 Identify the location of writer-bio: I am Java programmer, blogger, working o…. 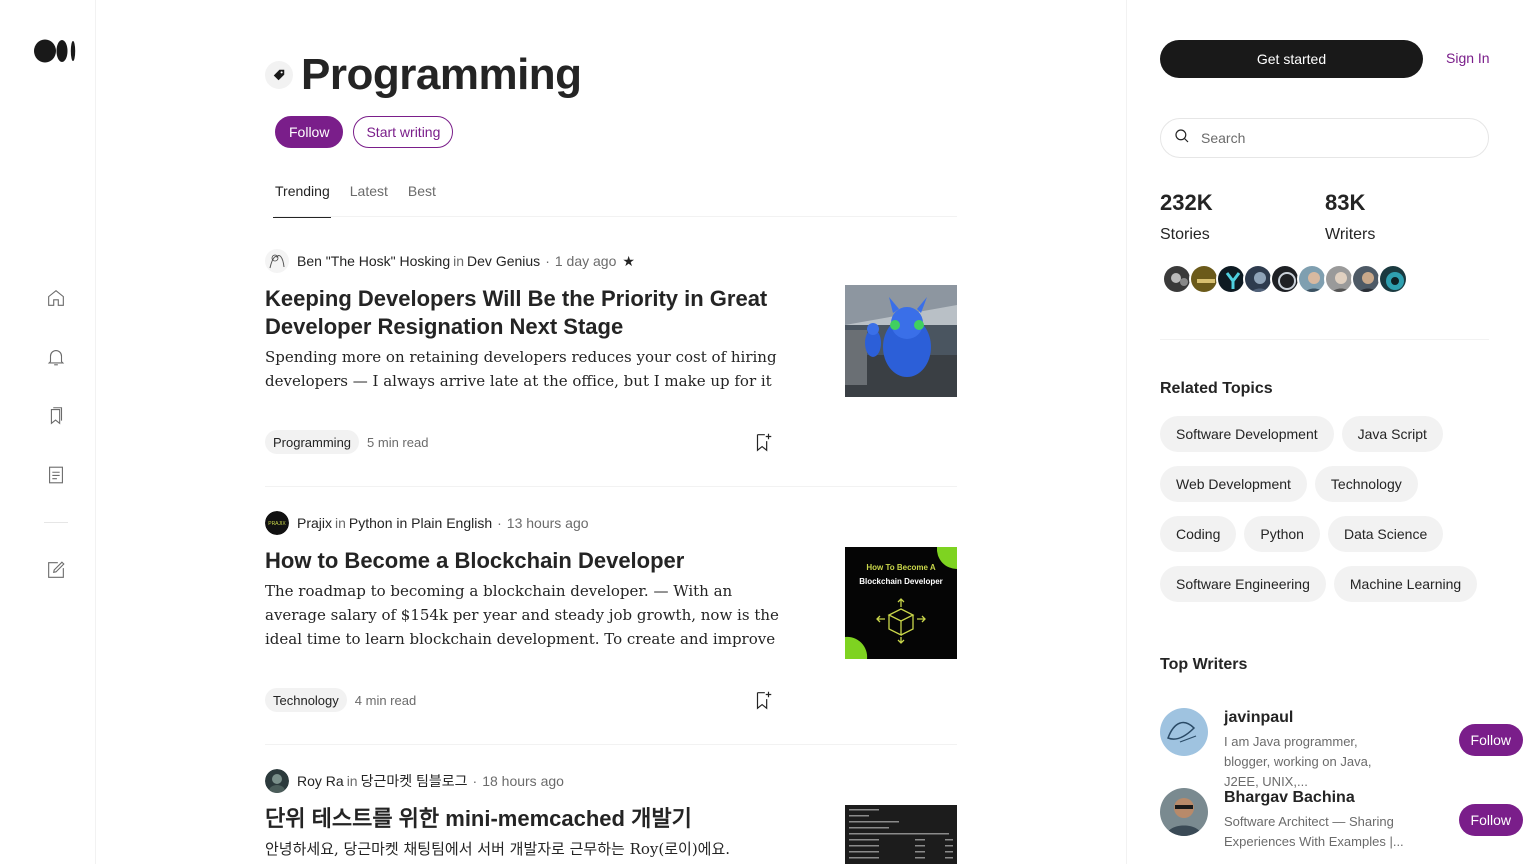
(1314, 762).